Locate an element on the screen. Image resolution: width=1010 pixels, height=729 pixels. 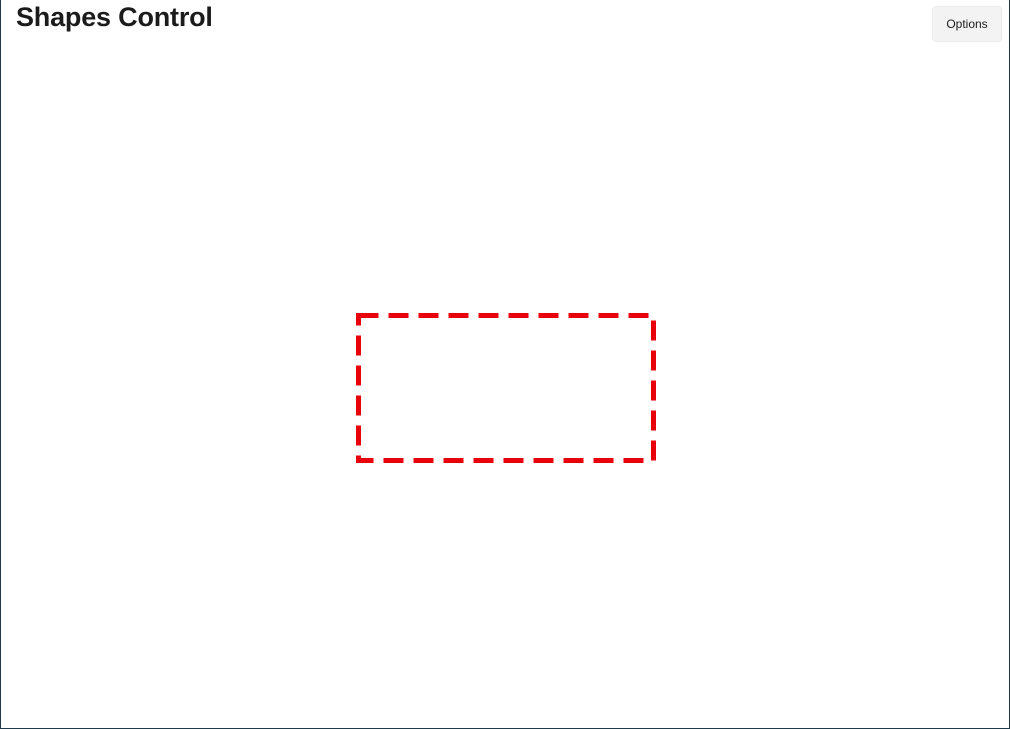
page-title: Shapes Control is located at coordinates (114, 17).